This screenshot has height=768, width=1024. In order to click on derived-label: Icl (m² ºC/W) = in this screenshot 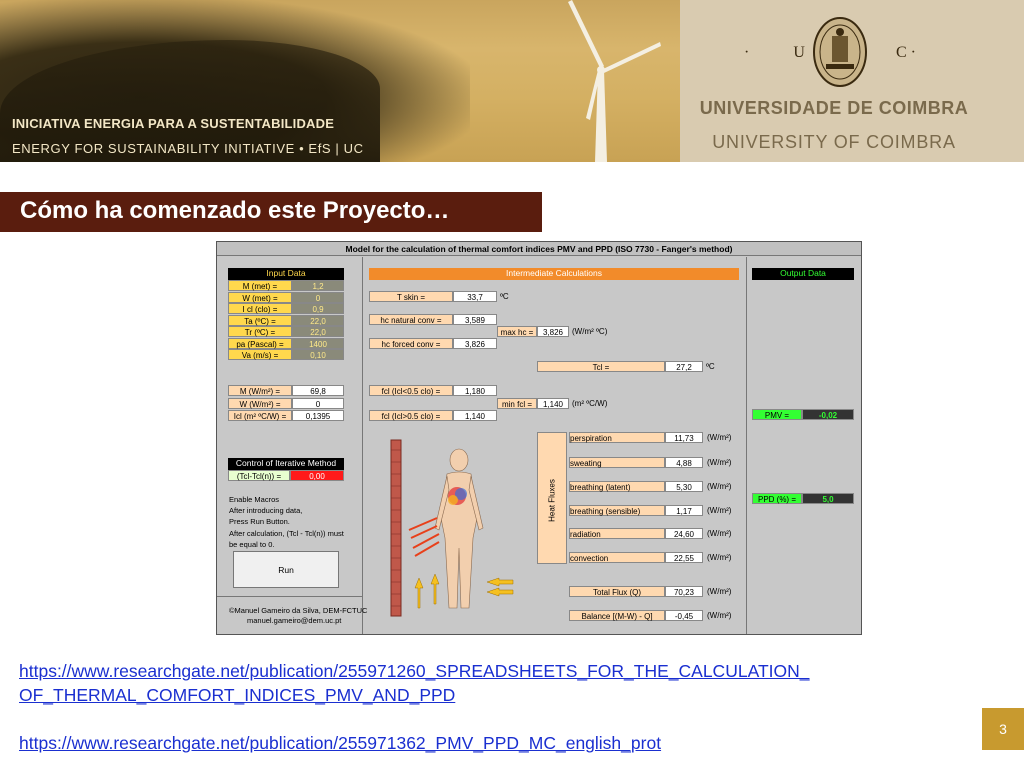, I will do `click(260, 415)`.